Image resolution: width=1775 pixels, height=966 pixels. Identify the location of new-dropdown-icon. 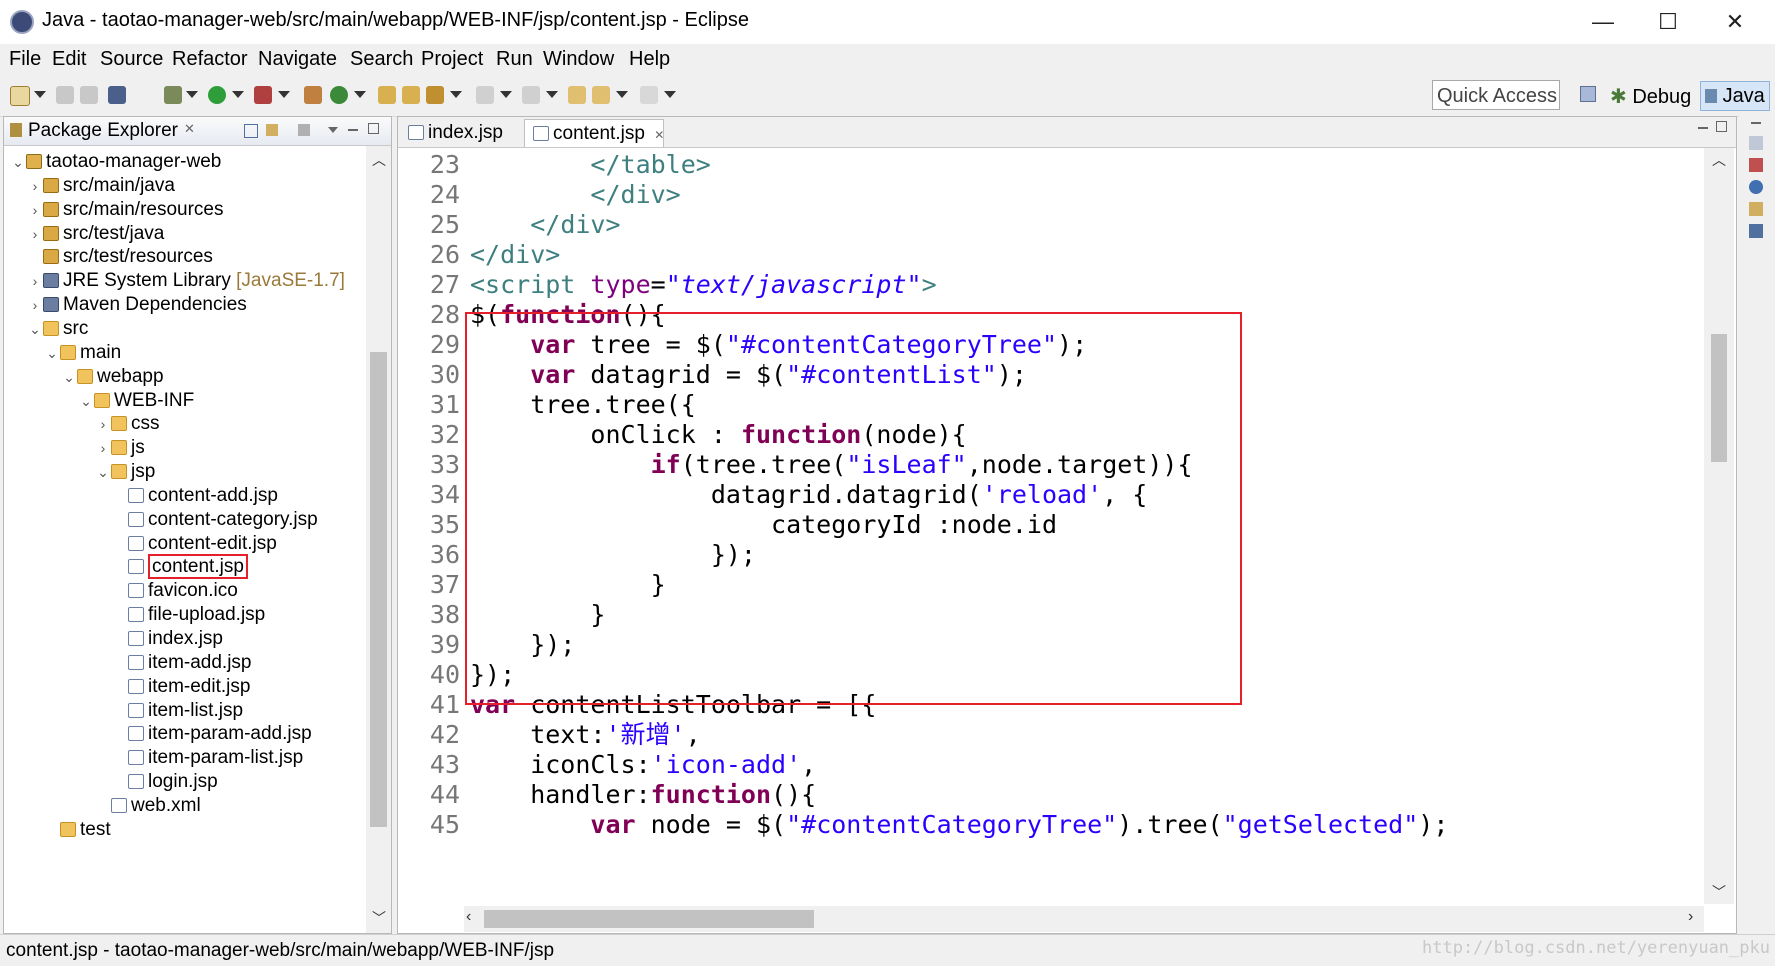
(40, 94).